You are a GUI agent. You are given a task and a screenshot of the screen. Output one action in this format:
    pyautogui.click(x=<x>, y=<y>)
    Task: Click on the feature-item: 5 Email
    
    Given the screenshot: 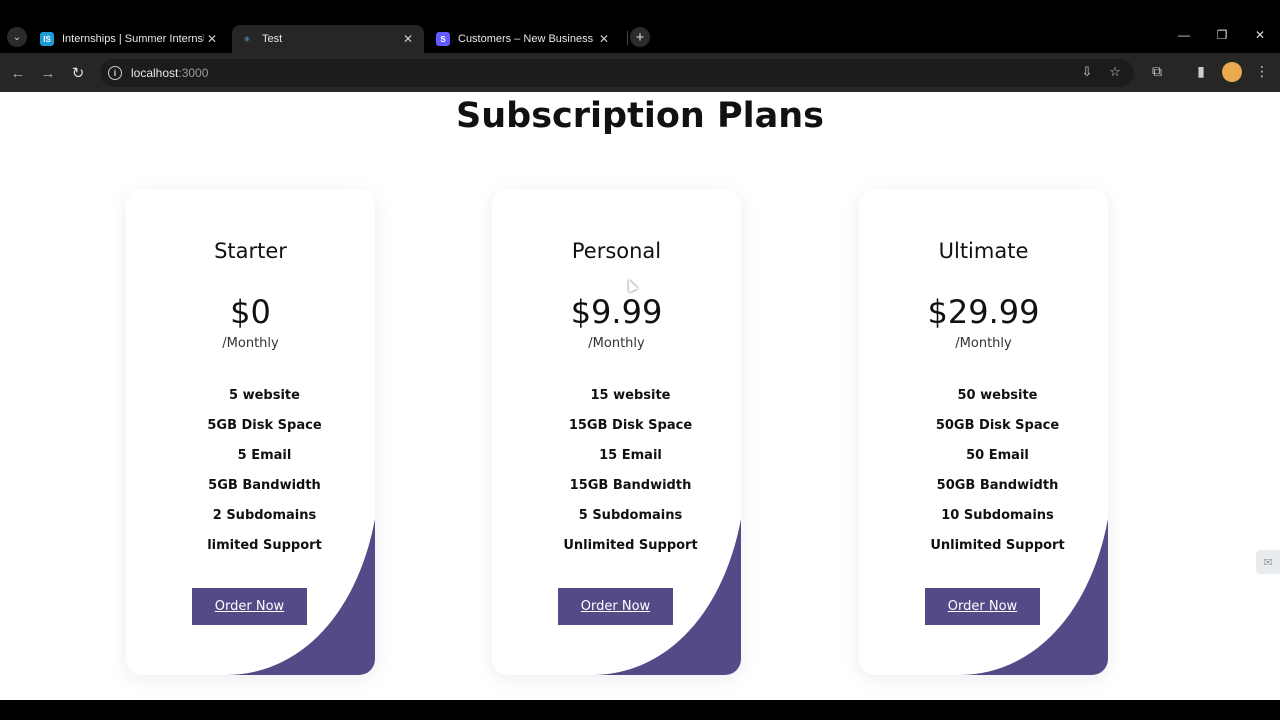 What is the action you would take?
    pyautogui.click(x=264, y=455)
    